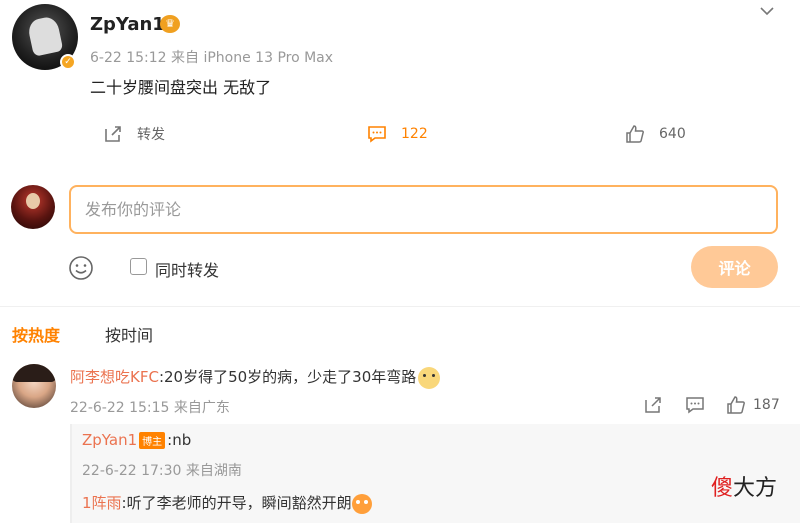 The image size is (800, 523). Describe the element at coordinates (68, 62) in the screenshot. I see `verified-badge-icon: ✓` at that location.